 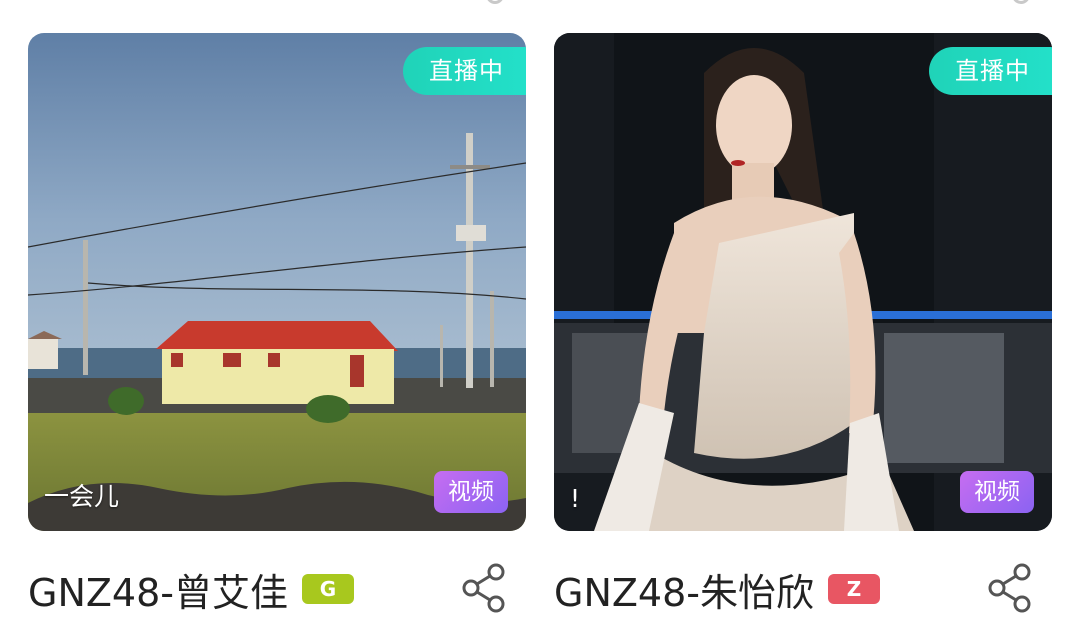 I want to click on member-name: GNZ48-曾艾佳, so click(x=158, y=589).